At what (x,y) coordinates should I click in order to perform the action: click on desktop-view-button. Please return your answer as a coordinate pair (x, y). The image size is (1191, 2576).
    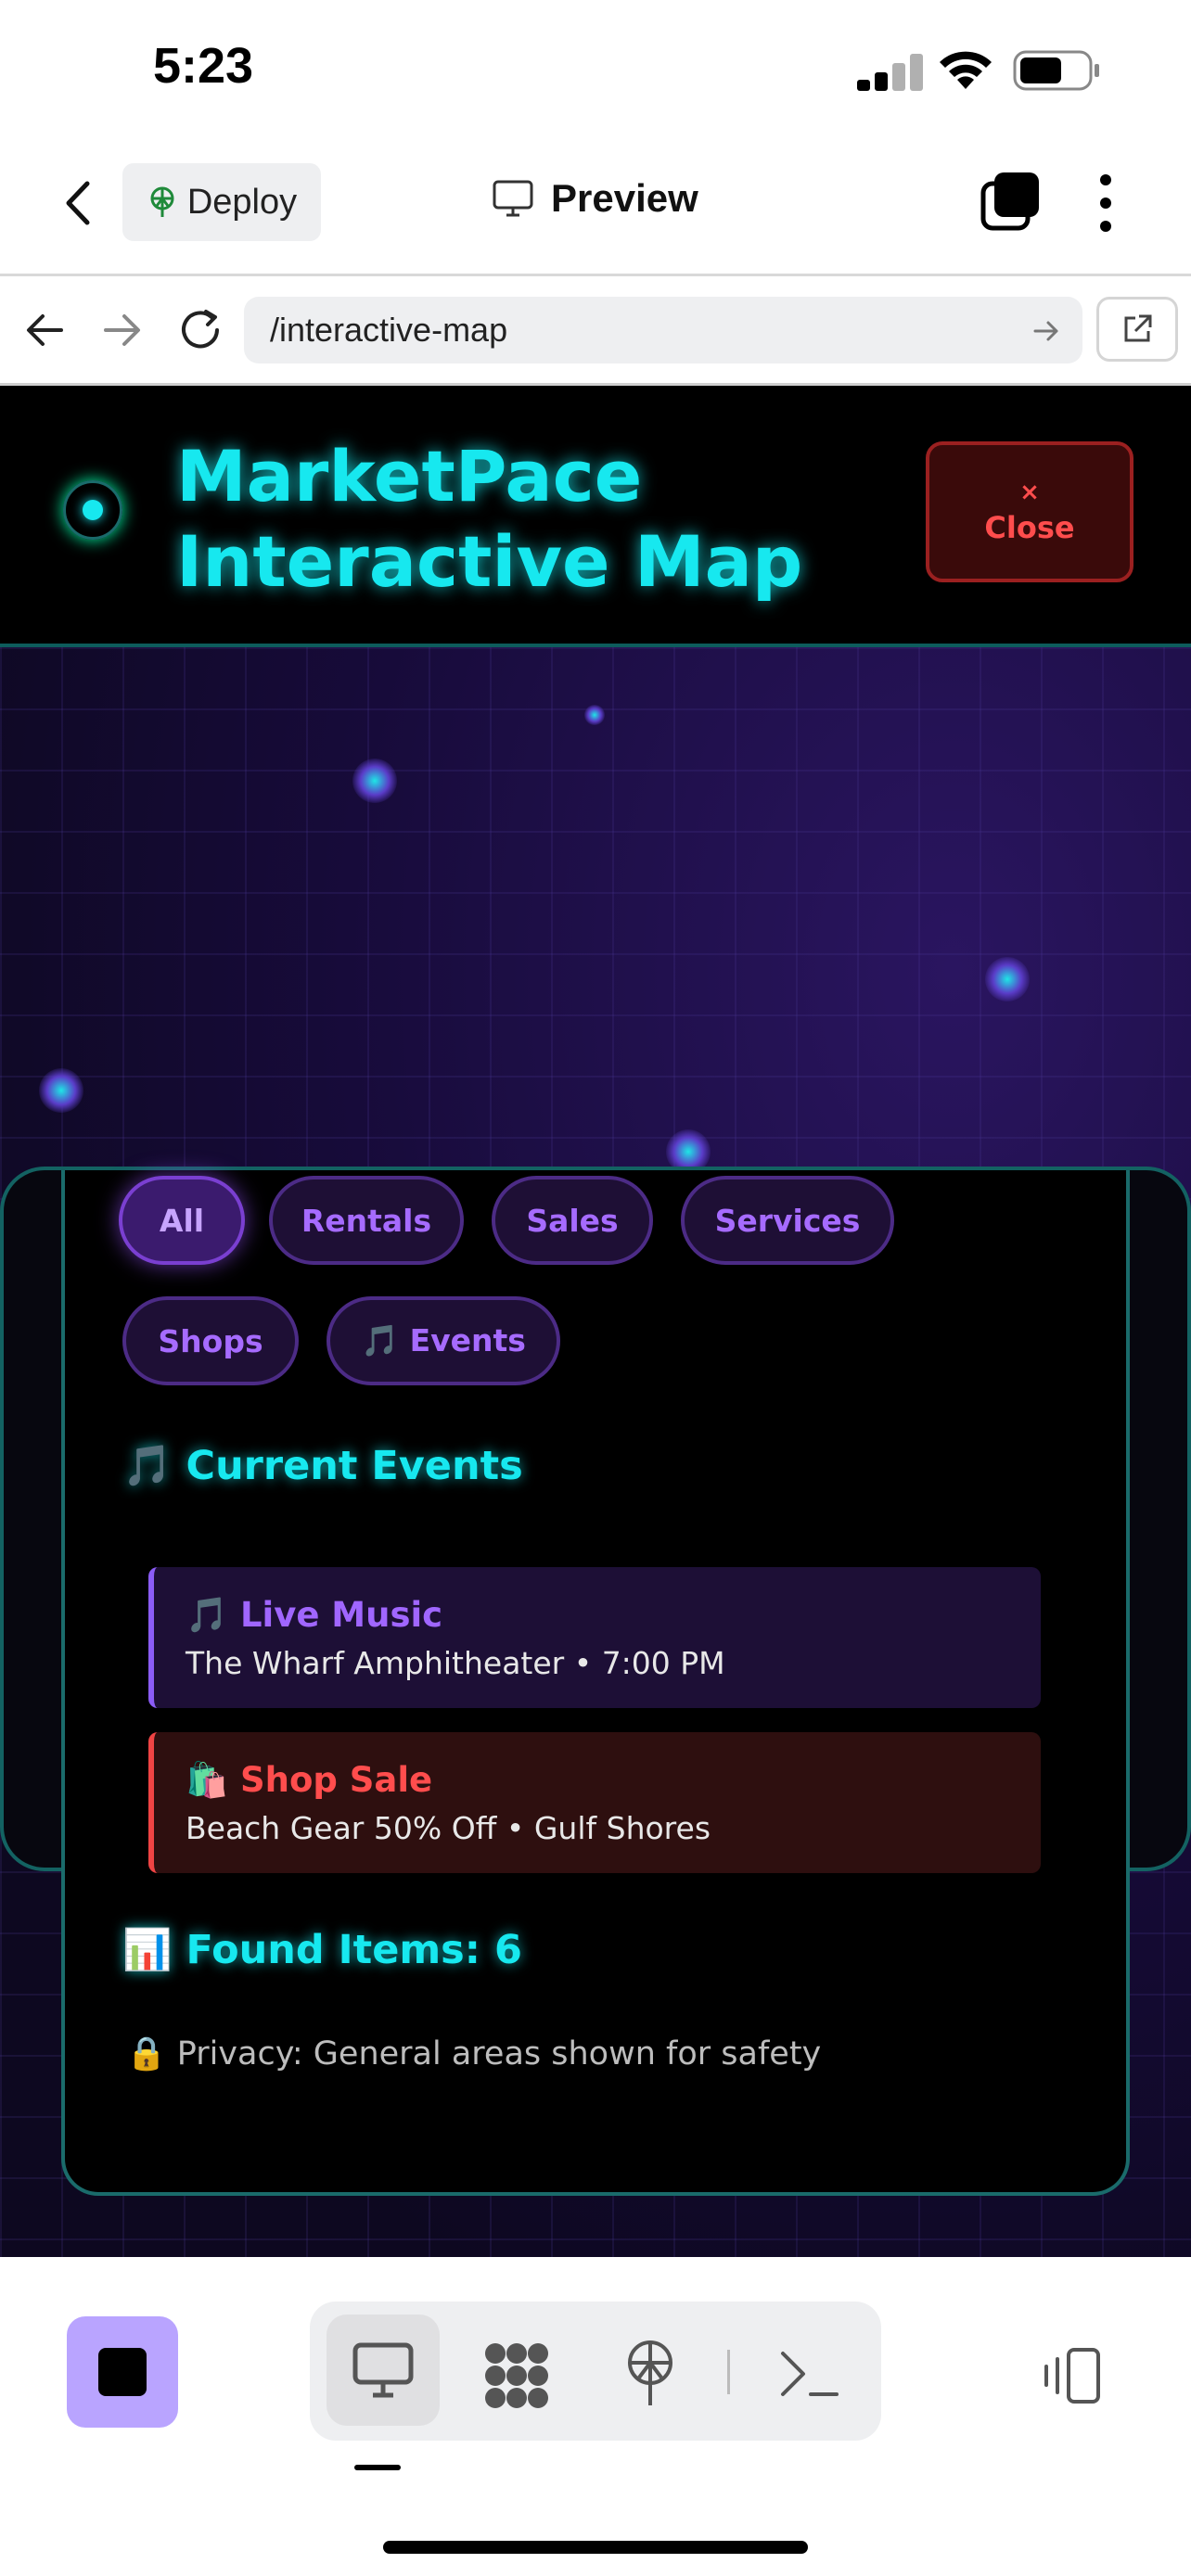
    Looking at the image, I should click on (383, 2370).